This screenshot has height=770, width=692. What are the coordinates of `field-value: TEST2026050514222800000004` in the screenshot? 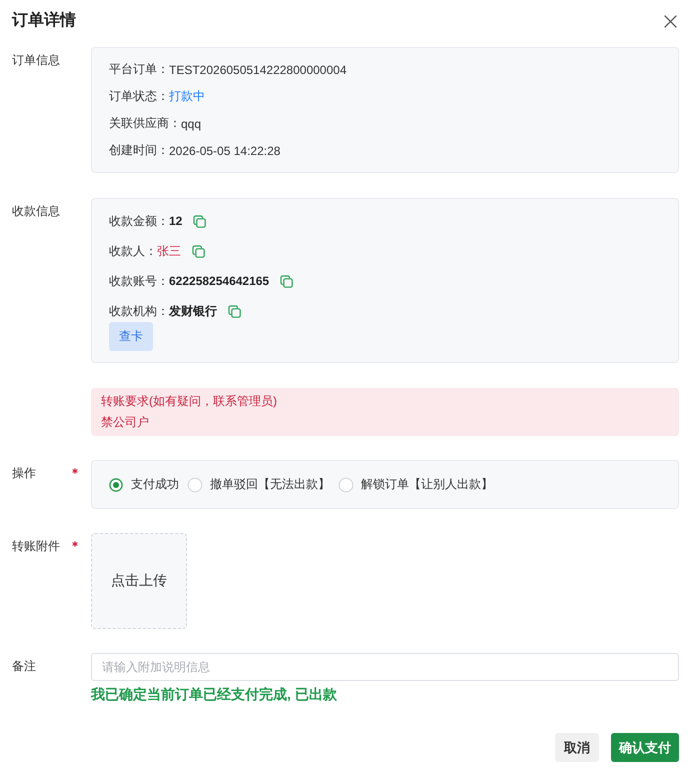 It's located at (257, 69).